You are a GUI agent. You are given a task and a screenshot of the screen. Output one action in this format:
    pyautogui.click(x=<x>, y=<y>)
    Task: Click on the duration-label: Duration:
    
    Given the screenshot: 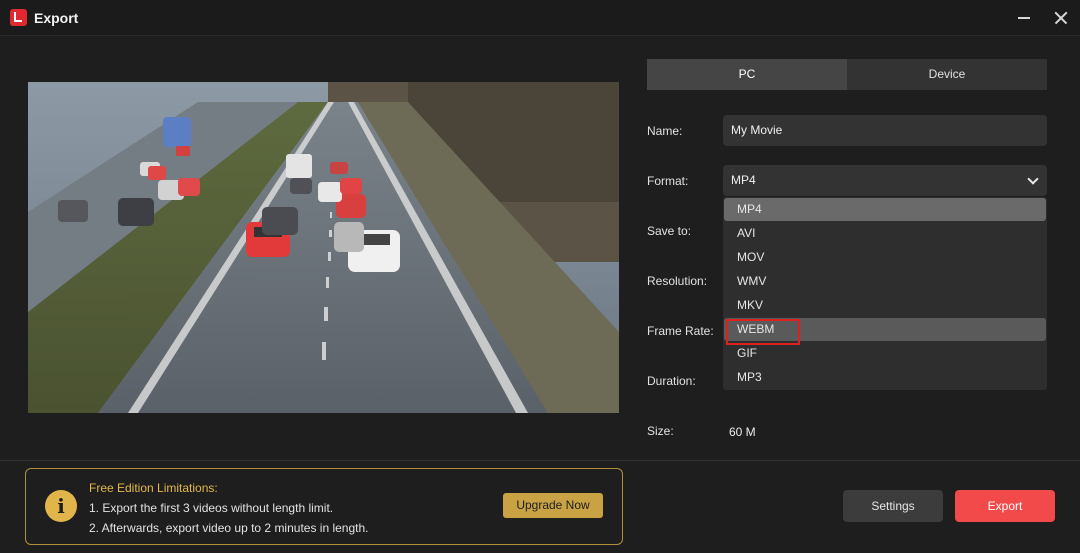 What is the action you would take?
    pyautogui.click(x=671, y=381)
    